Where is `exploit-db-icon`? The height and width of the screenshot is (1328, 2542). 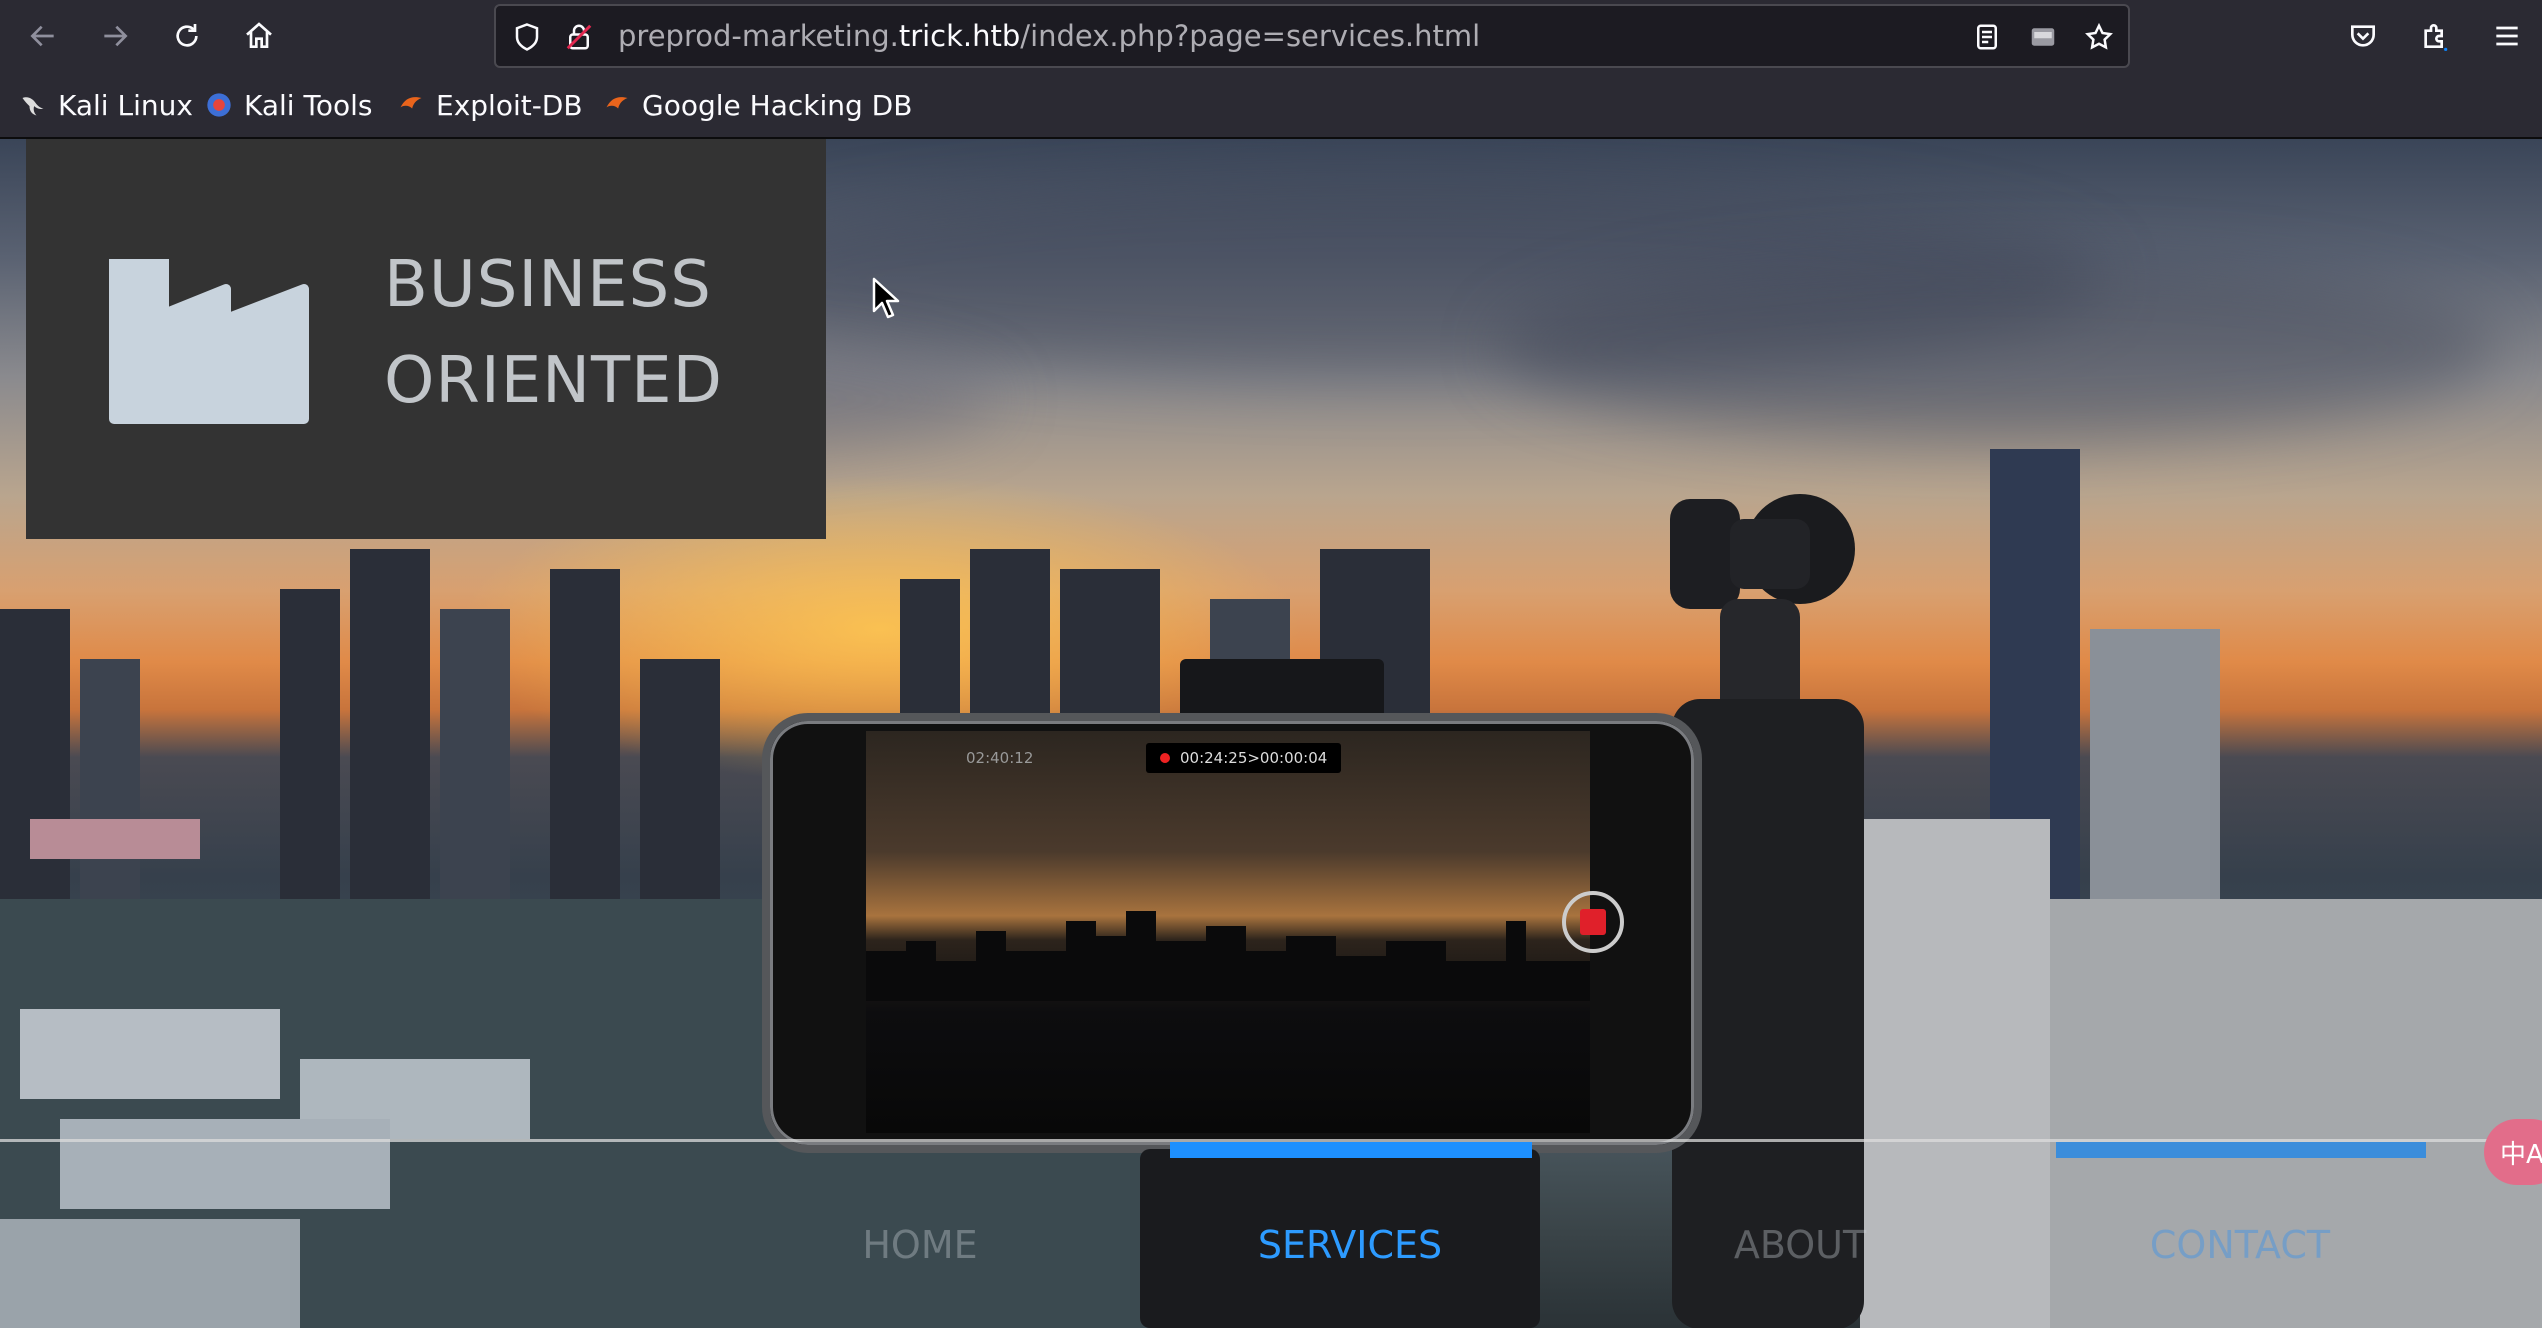 exploit-db-icon is located at coordinates (411, 105).